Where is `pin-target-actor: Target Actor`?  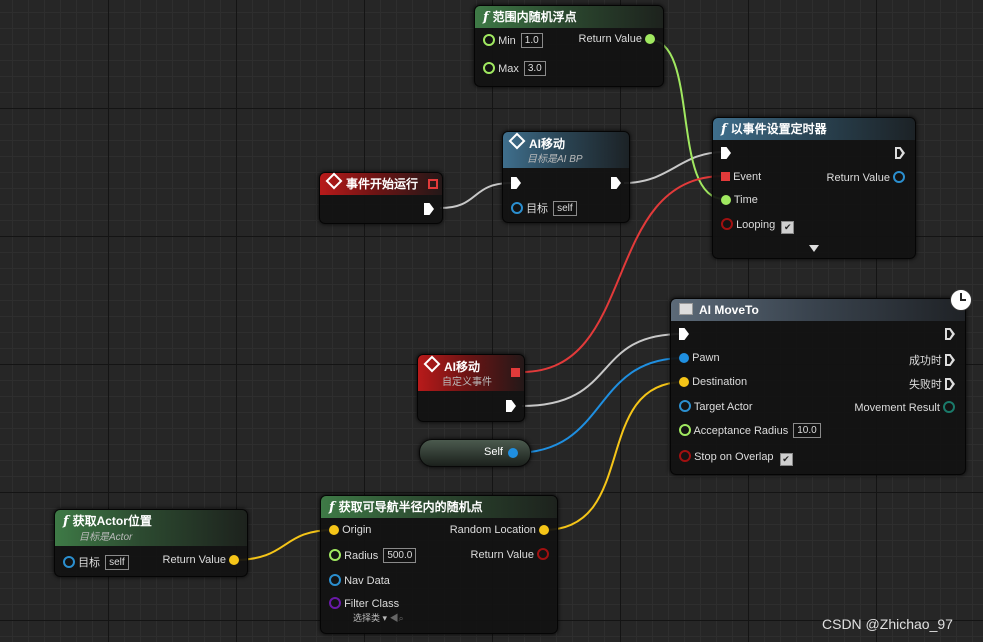 pin-target-actor: Target Actor is located at coordinates (716, 406).